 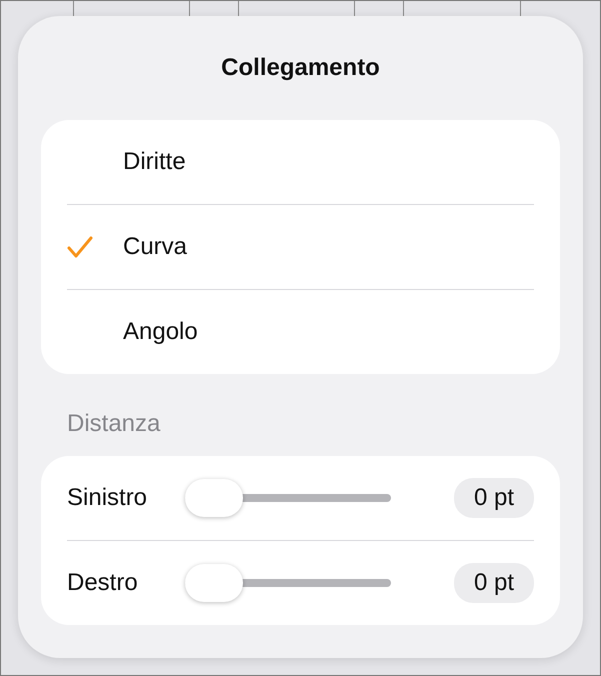 What do you see at coordinates (300, 247) in the screenshot?
I see `option-row: Curva` at bounding box center [300, 247].